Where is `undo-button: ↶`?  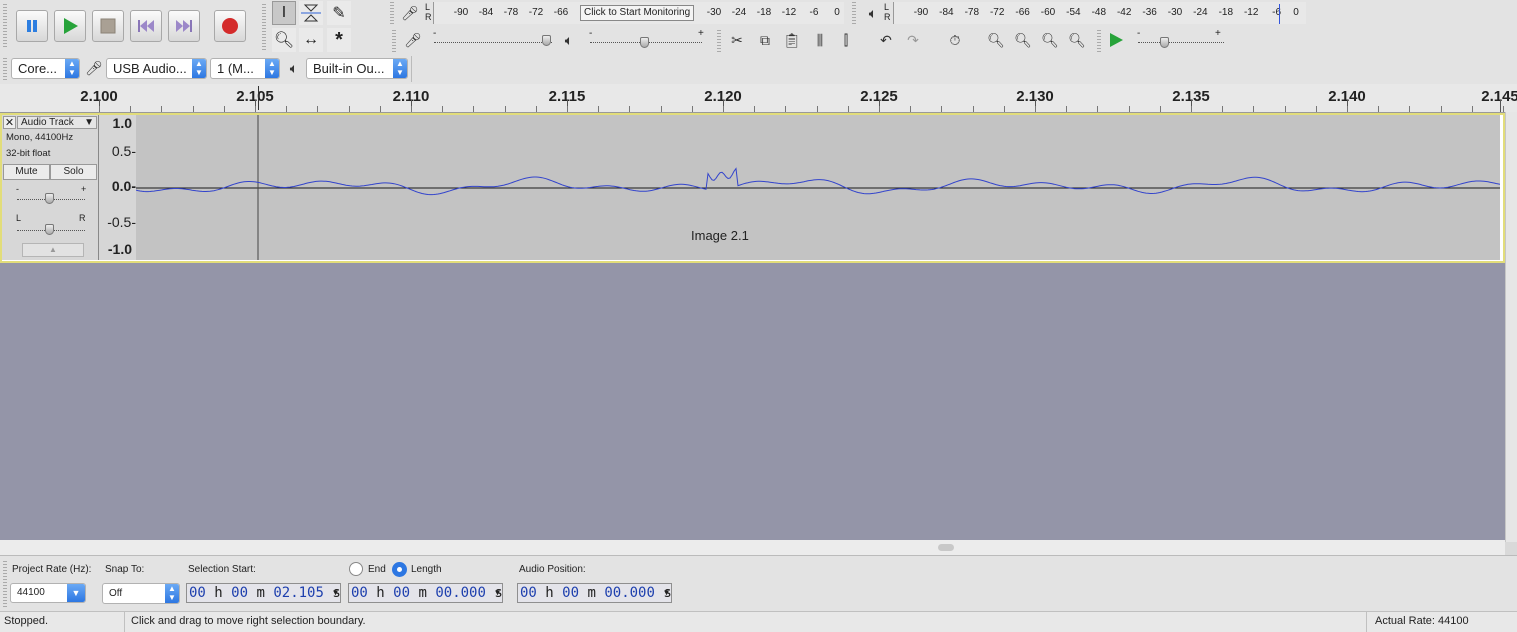
undo-button: ↶ is located at coordinates (886, 40).